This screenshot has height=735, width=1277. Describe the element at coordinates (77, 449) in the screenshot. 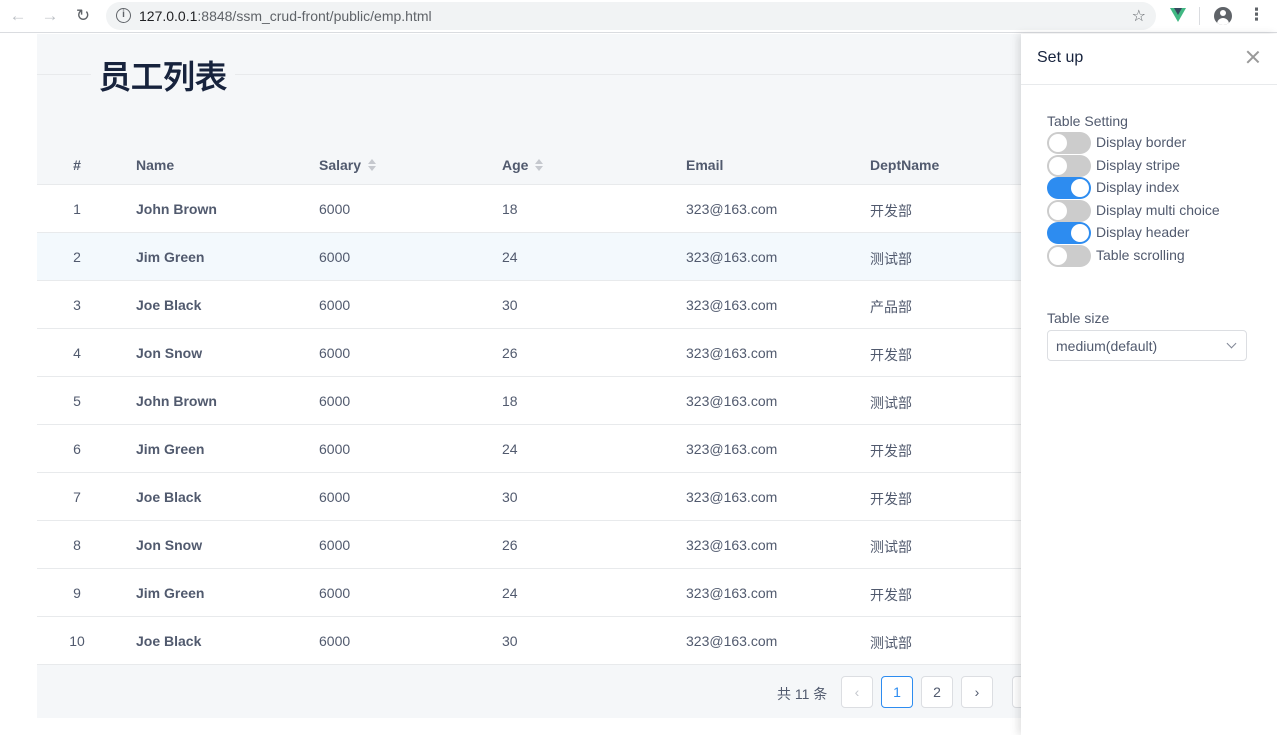

I see `row-index: 6` at that location.